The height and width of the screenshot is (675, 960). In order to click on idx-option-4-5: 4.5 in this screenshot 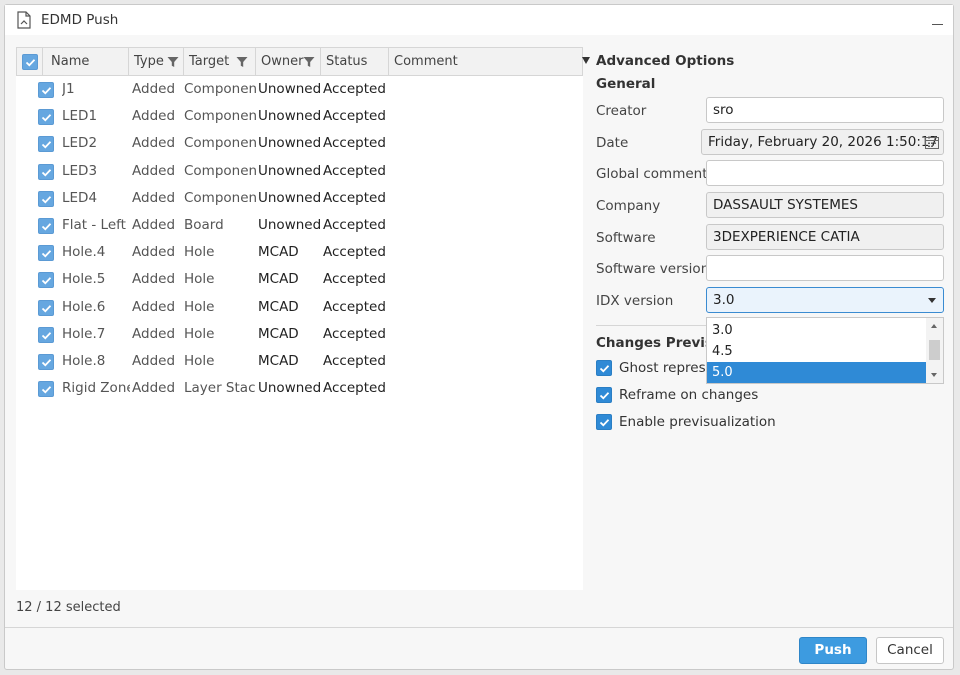, I will do `click(816, 351)`.